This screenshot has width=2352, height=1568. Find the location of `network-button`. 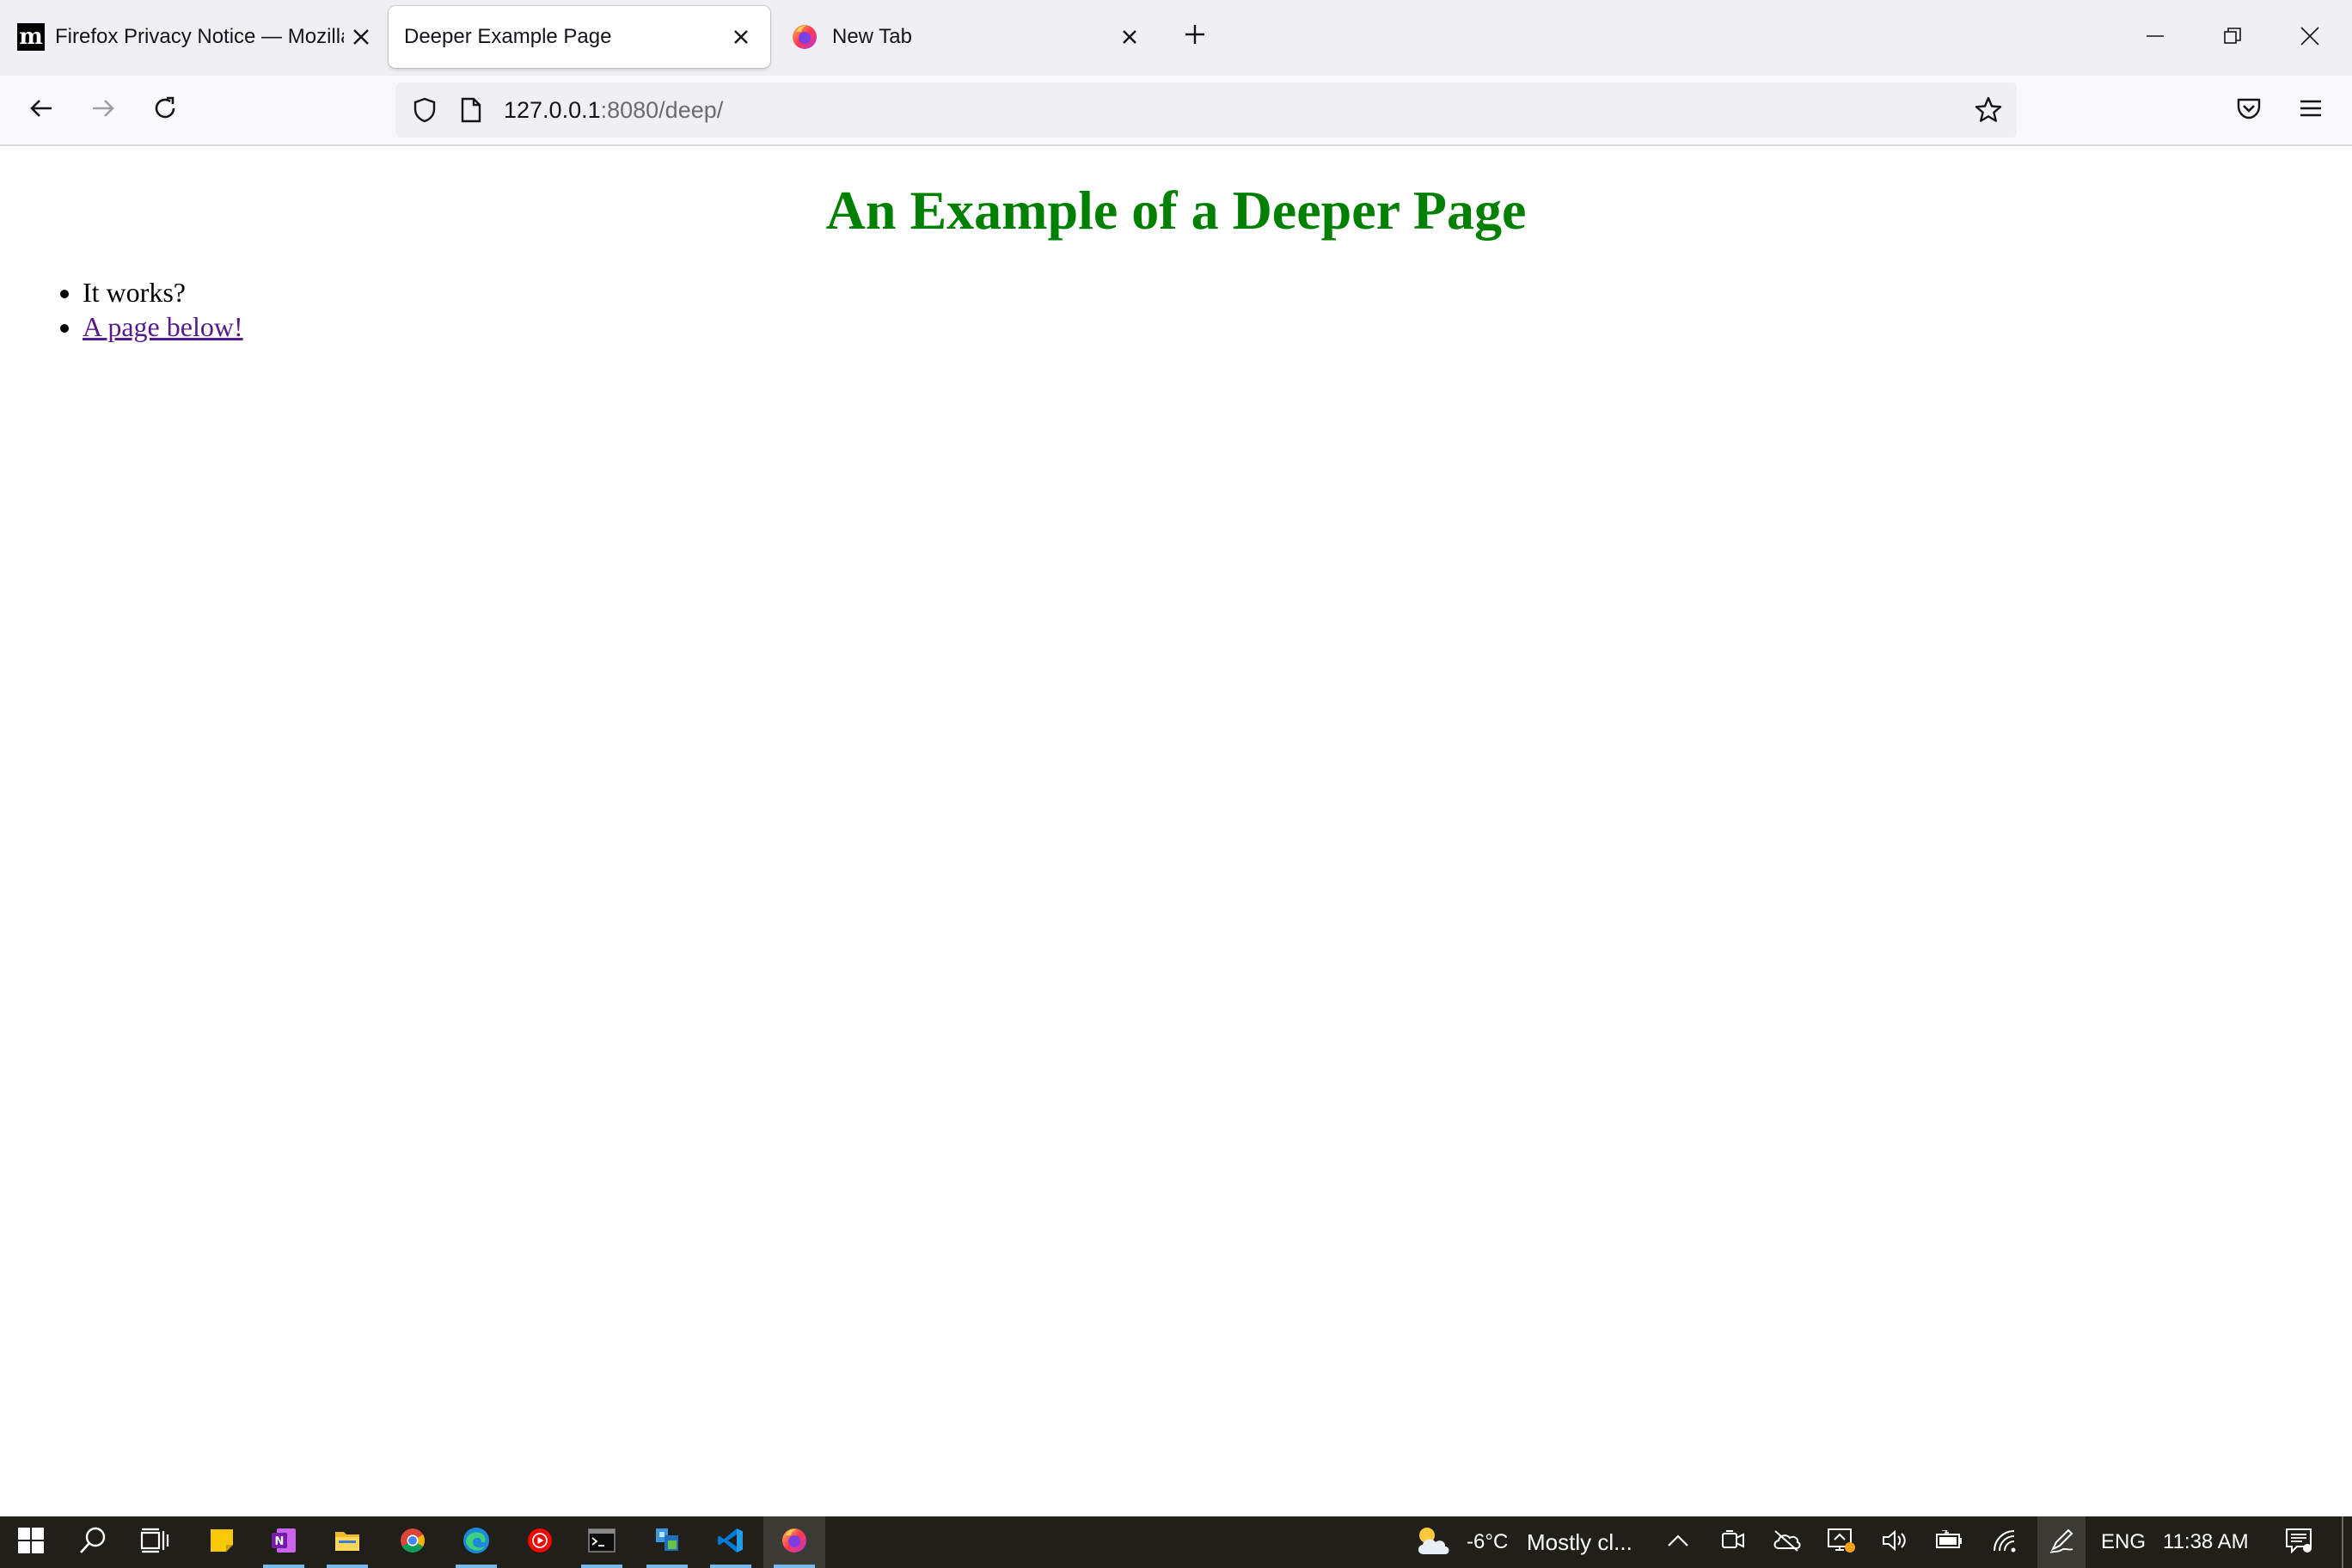

network-button is located at coordinates (2005, 1542).